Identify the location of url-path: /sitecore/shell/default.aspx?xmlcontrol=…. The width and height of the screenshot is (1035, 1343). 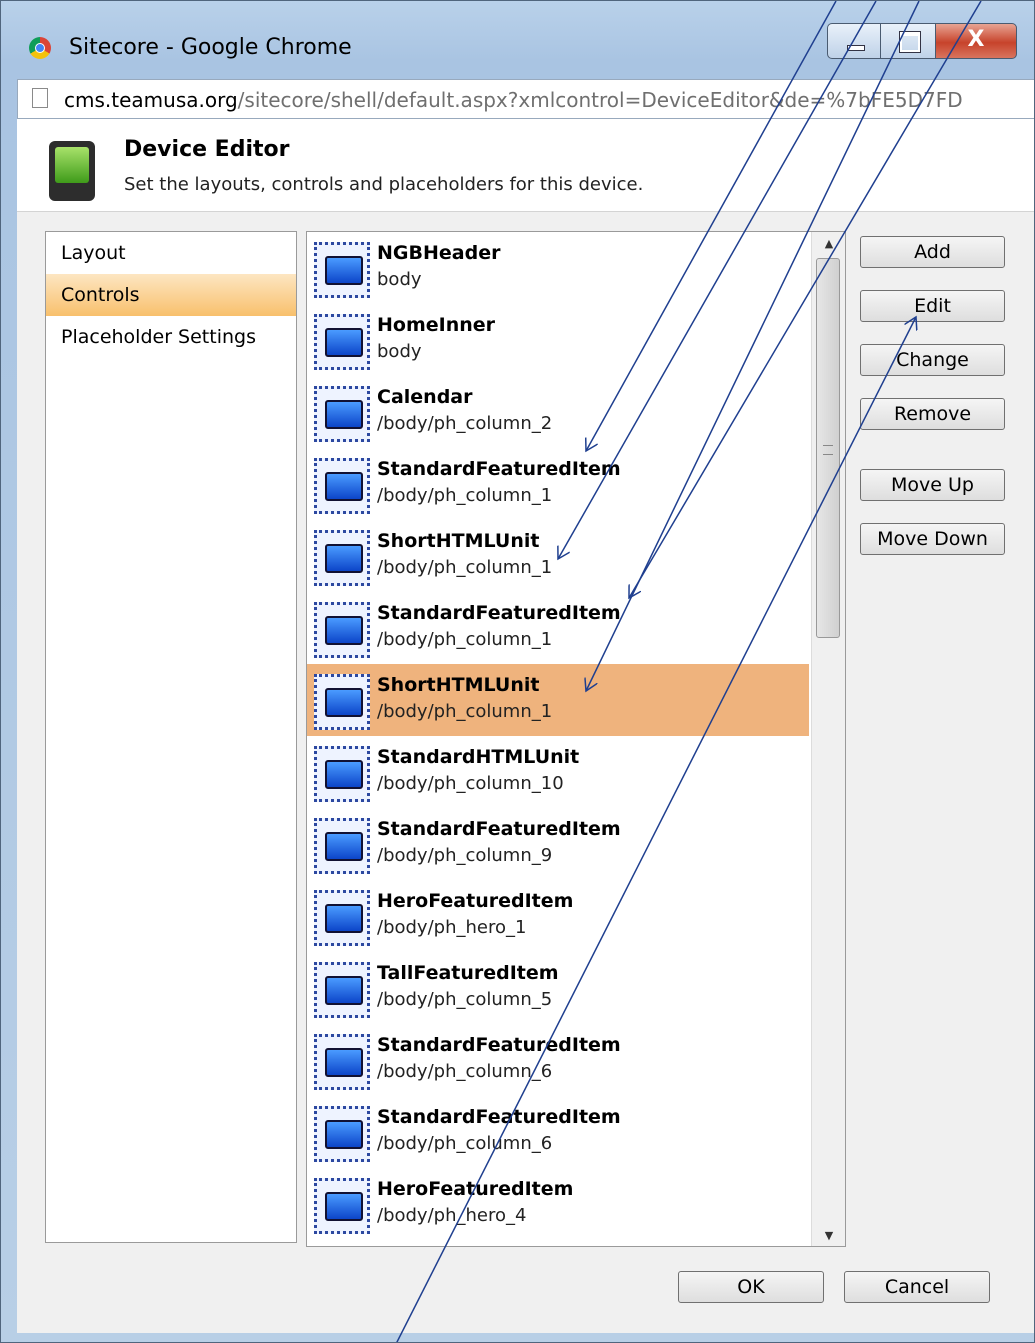
(600, 100).